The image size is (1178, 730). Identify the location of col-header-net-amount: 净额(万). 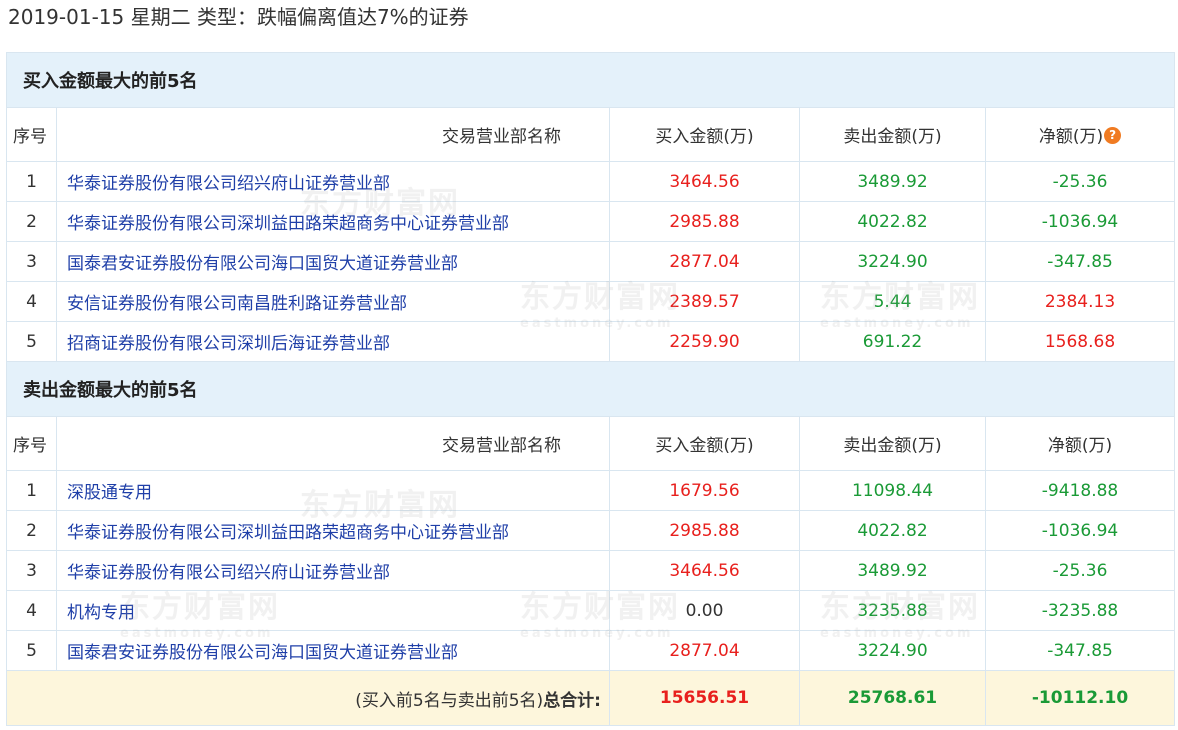
(1080, 443).